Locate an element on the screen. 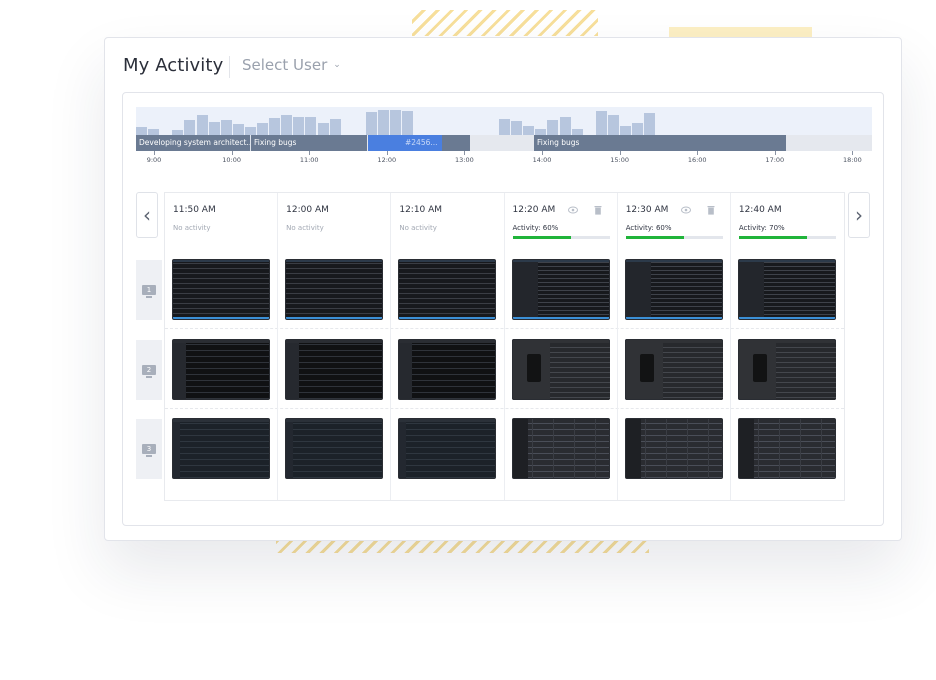 This screenshot has height=680, width=936. decorative-stripes-bottom is located at coordinates (462, 546).